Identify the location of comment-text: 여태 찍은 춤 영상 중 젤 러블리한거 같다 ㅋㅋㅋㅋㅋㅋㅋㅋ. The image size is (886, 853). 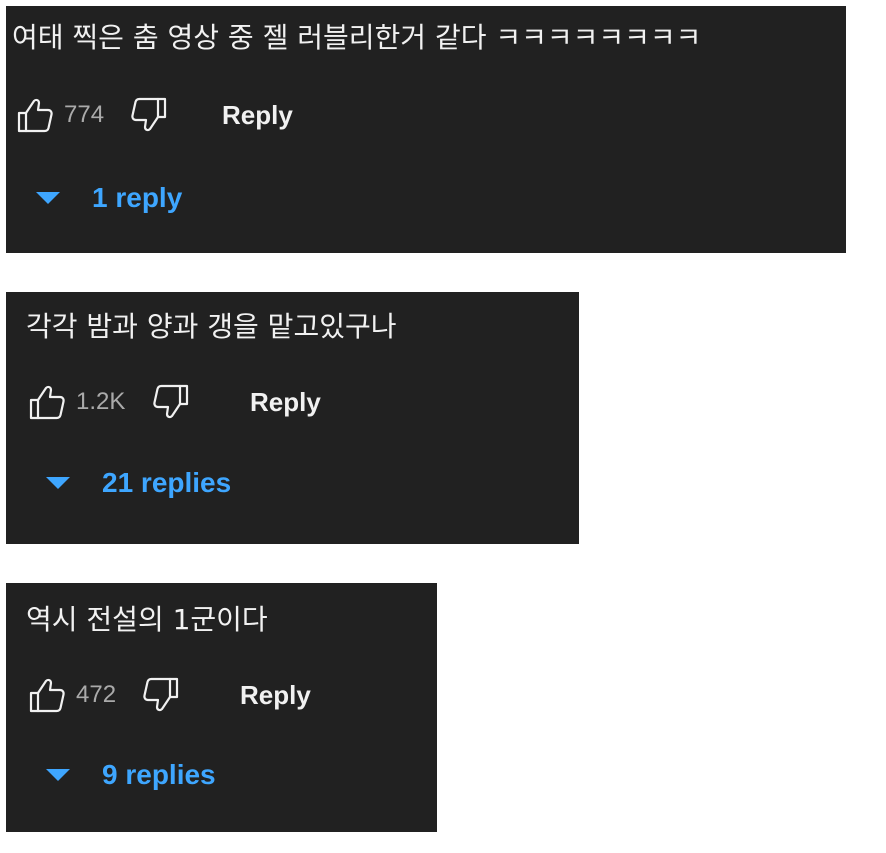
(357, 37).